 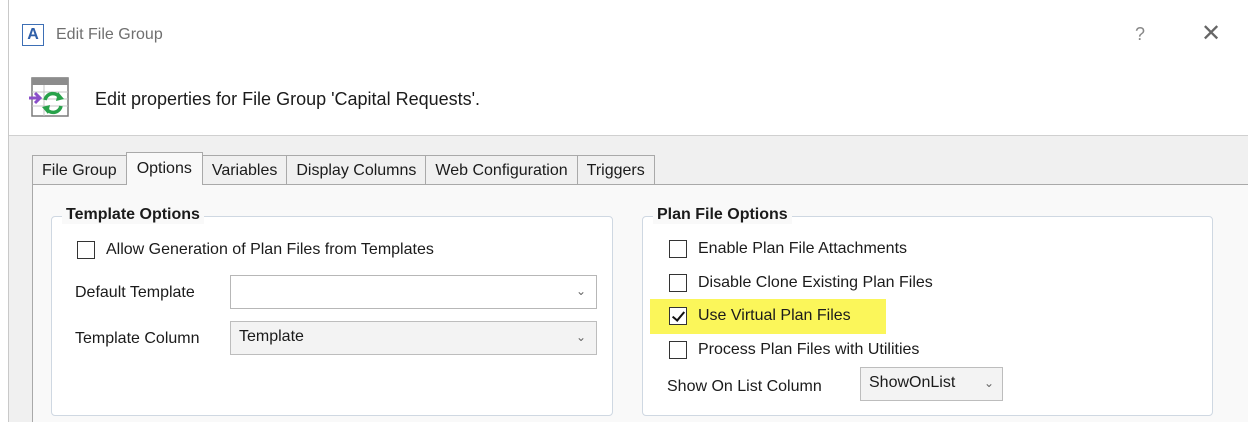 I want to click on help-button: ?, so click(x=1140, y=34).